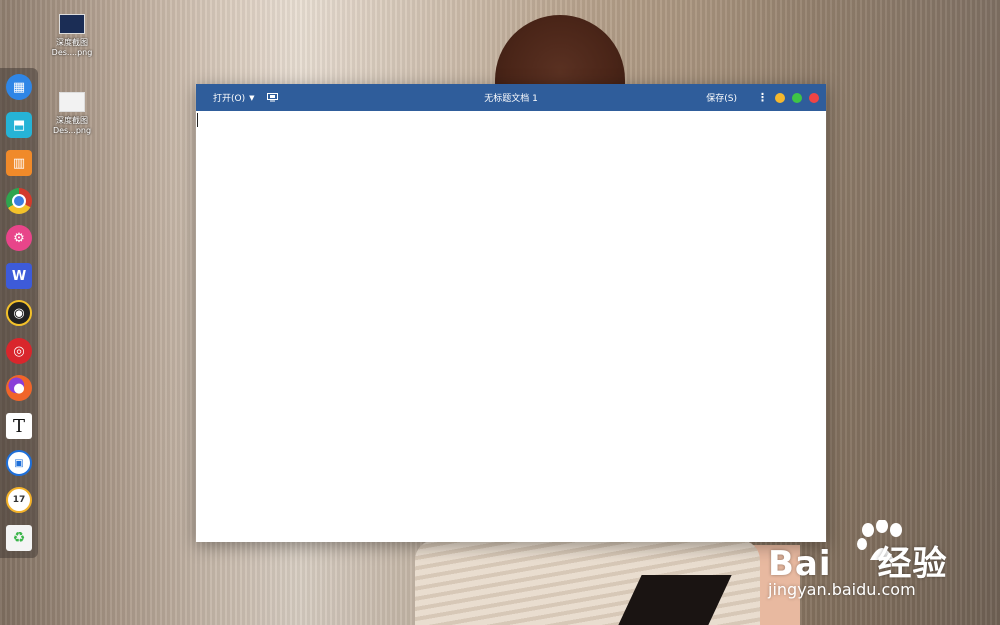 This screenshot has height=625, width=1000. Describe the element at coordinates (72, 125) in the screenshot. I see `desktop-file-label: 深度截图 Des...png` at that location.